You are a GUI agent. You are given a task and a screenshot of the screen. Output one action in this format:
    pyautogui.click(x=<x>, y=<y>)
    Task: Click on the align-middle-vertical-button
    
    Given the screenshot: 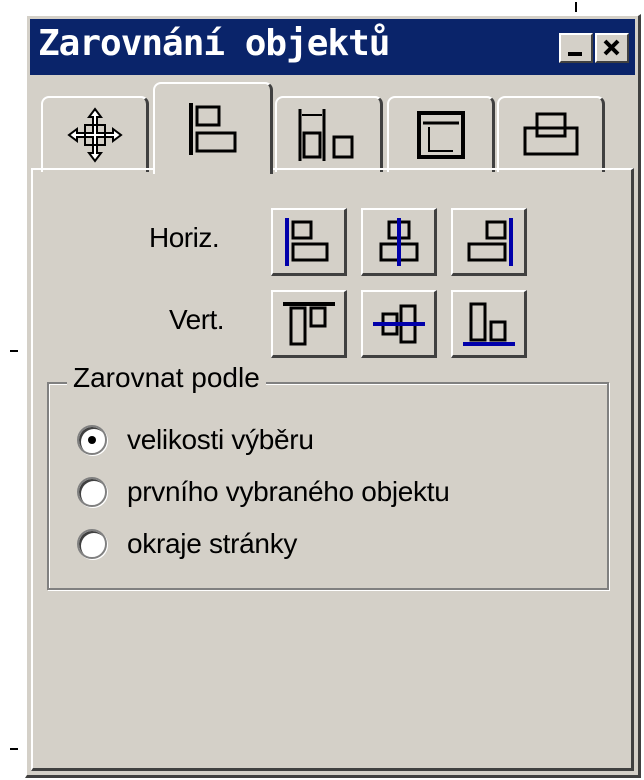 What is the action you would take?
    pyautogui.click(x=399, y=324)
    